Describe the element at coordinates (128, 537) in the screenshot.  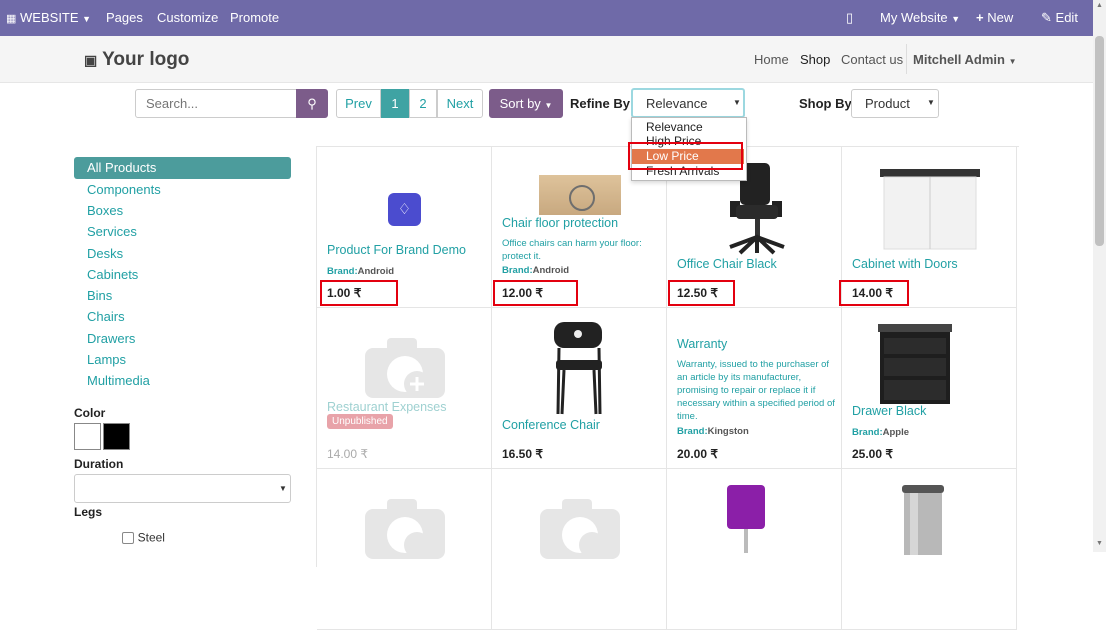
I see `steel-checkbox` at that location.